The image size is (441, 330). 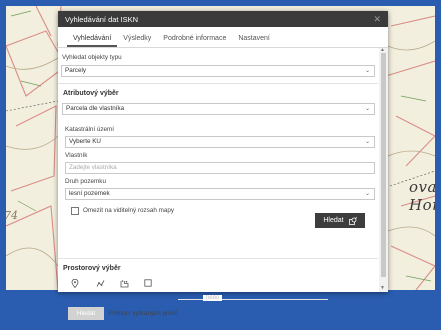 I want to click on selected-features-label: Pomocí vybraných prvků, so click(x=143, y=313).